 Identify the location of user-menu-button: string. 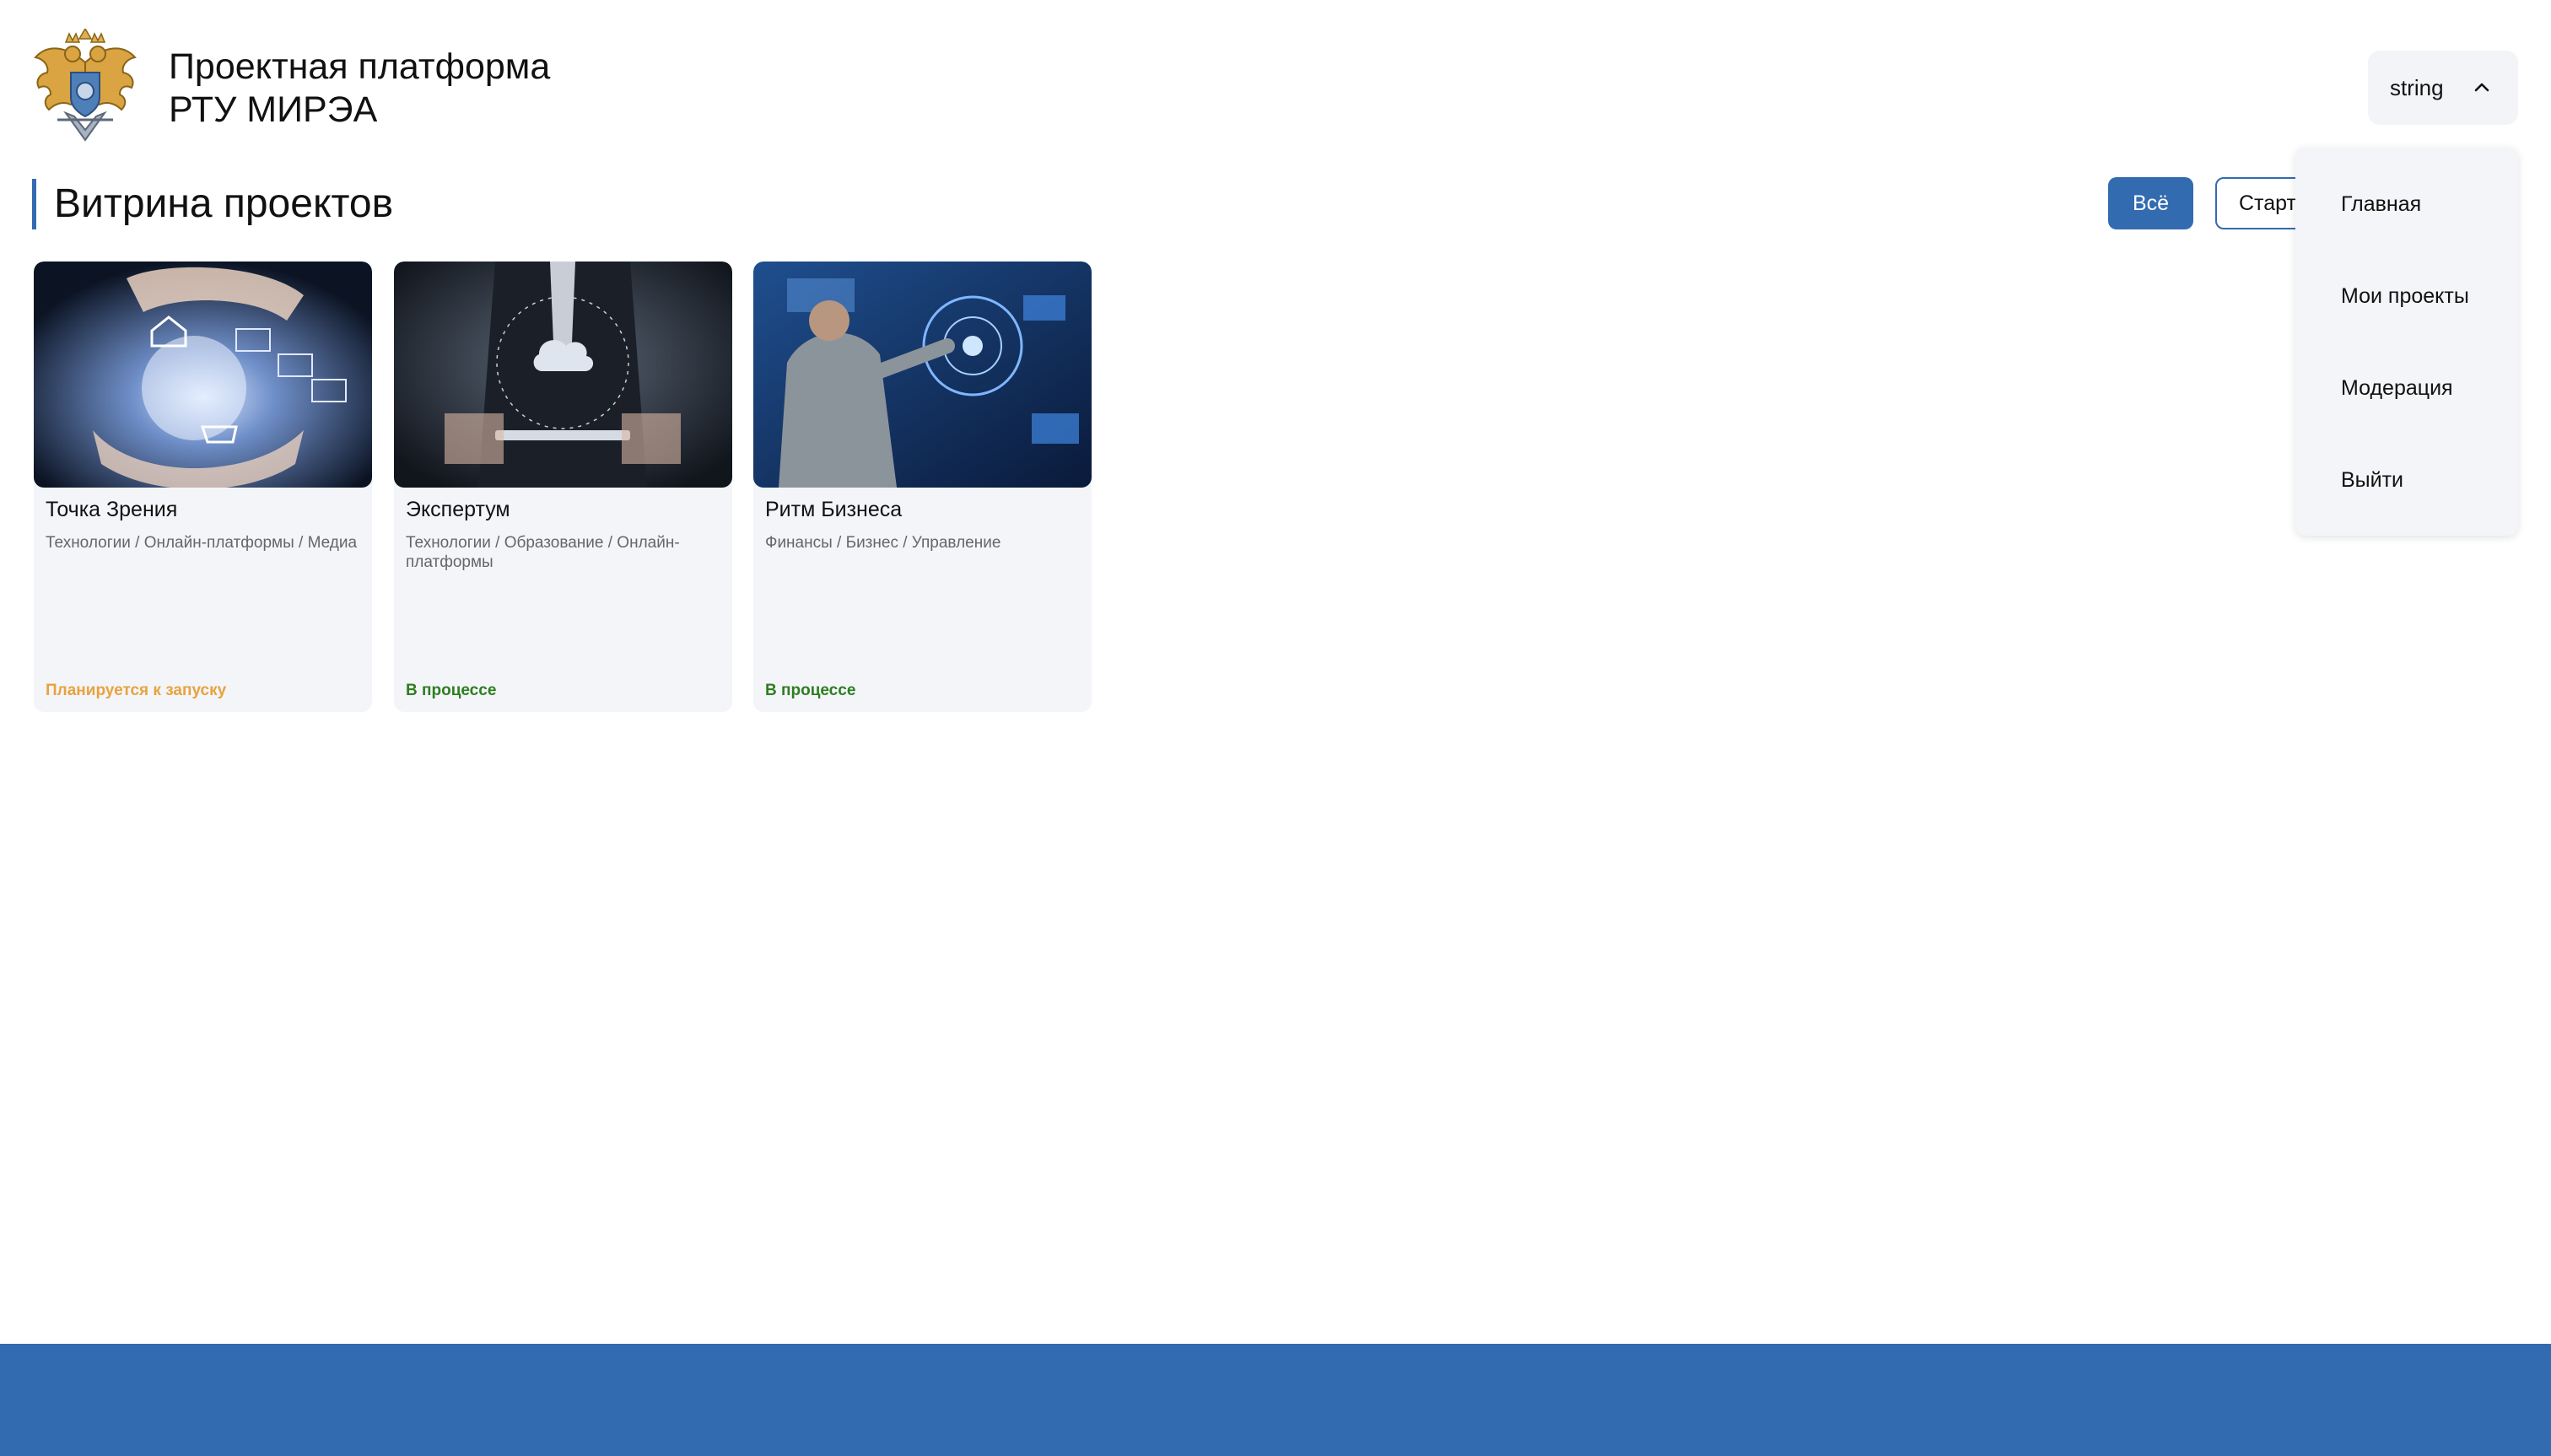
(2443, 88).